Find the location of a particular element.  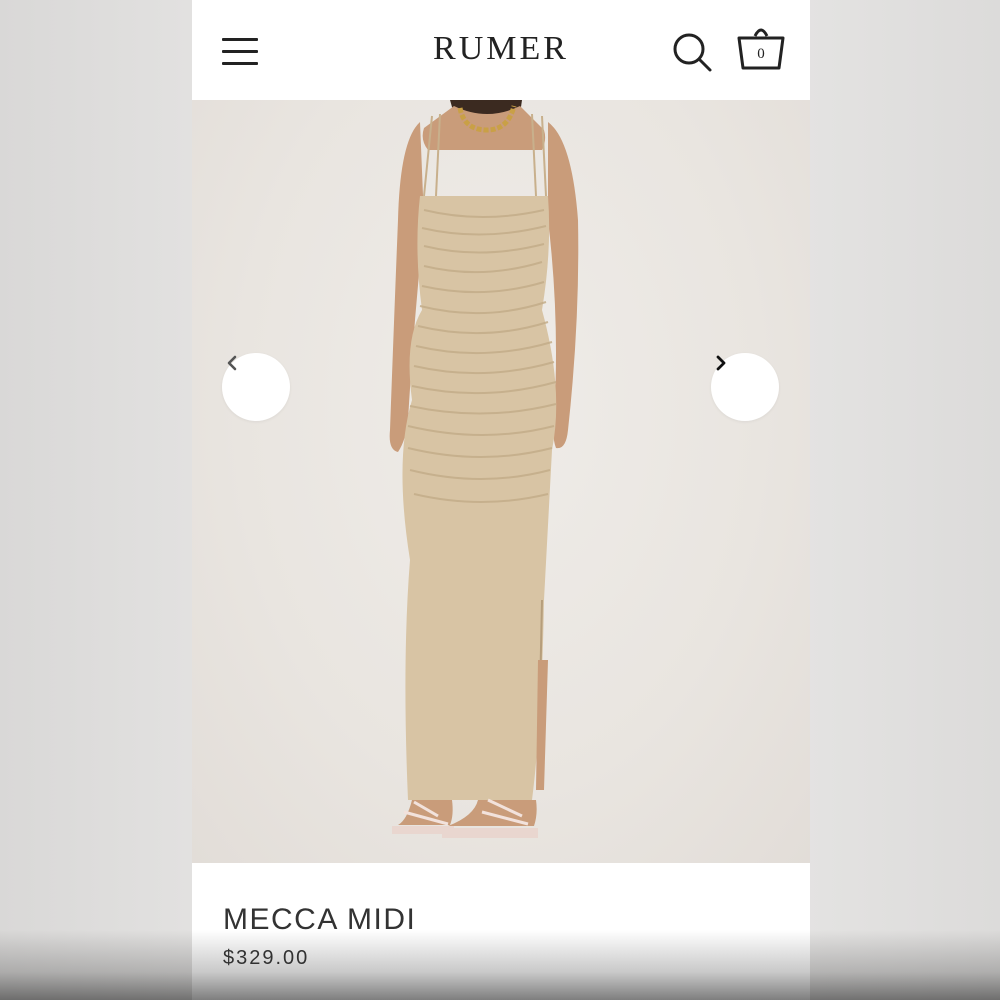

site-header: RUMER 0 is located at coordinates (501, 50).